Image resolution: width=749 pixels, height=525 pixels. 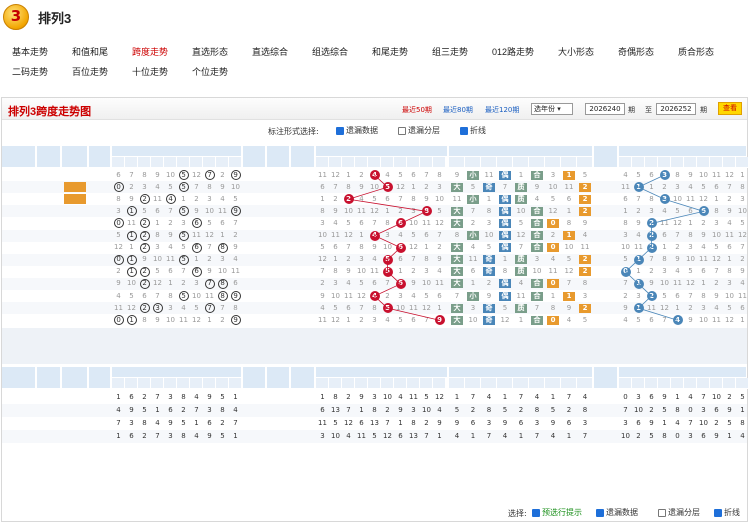 What do you see at coordinates (30, 51) in the screenshot?
I see `nav-item-0: 基本走势` at bounding box center [30, 51].